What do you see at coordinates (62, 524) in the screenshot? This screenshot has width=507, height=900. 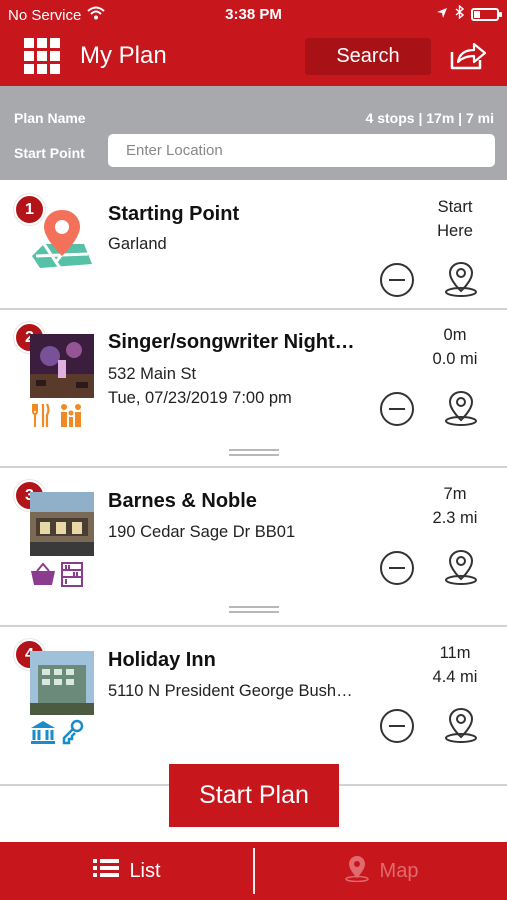 I see `store-photo` at bounding box center [62, 524].